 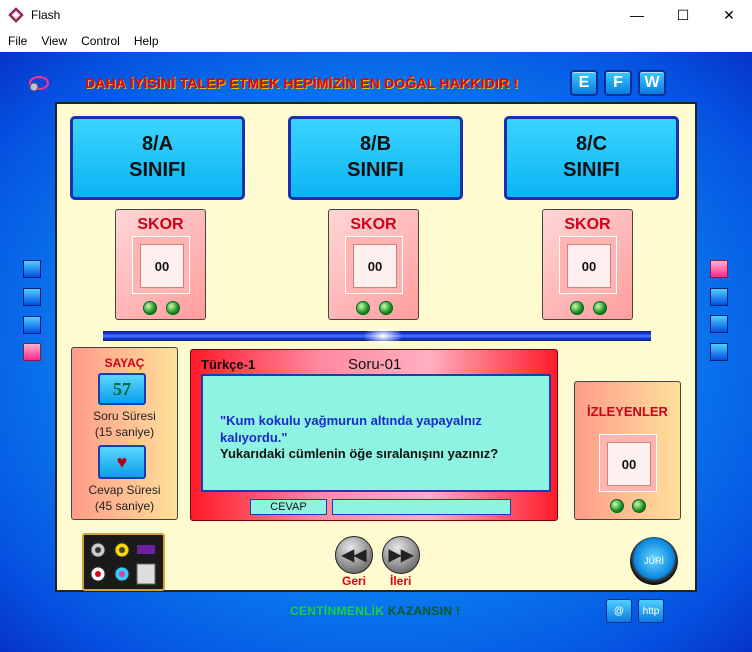 I want to click on menu-help: Help, so click(x=145, y=41).